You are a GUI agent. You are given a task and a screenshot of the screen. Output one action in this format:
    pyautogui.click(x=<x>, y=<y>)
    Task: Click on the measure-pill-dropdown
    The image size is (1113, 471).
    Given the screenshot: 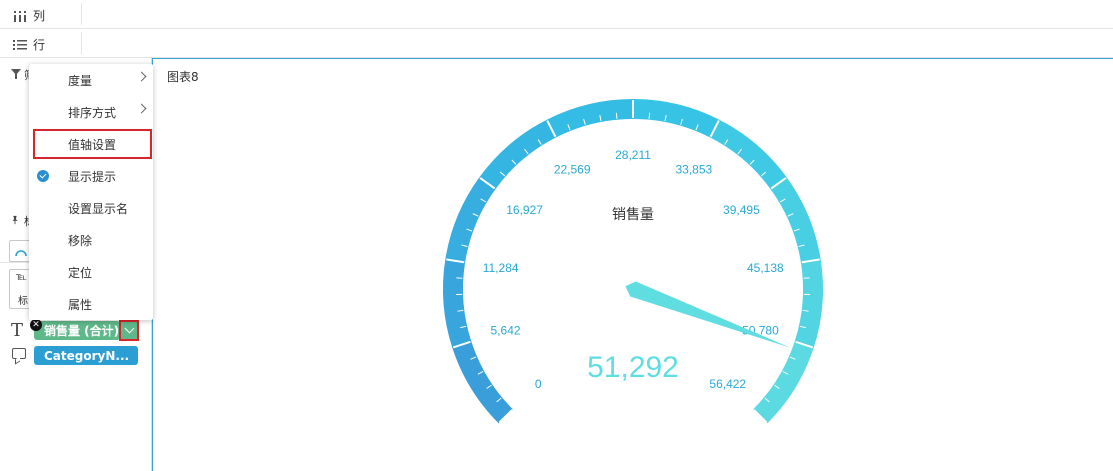 What is the action you would take?
    pyautogui.click(x=129, y=330)
    